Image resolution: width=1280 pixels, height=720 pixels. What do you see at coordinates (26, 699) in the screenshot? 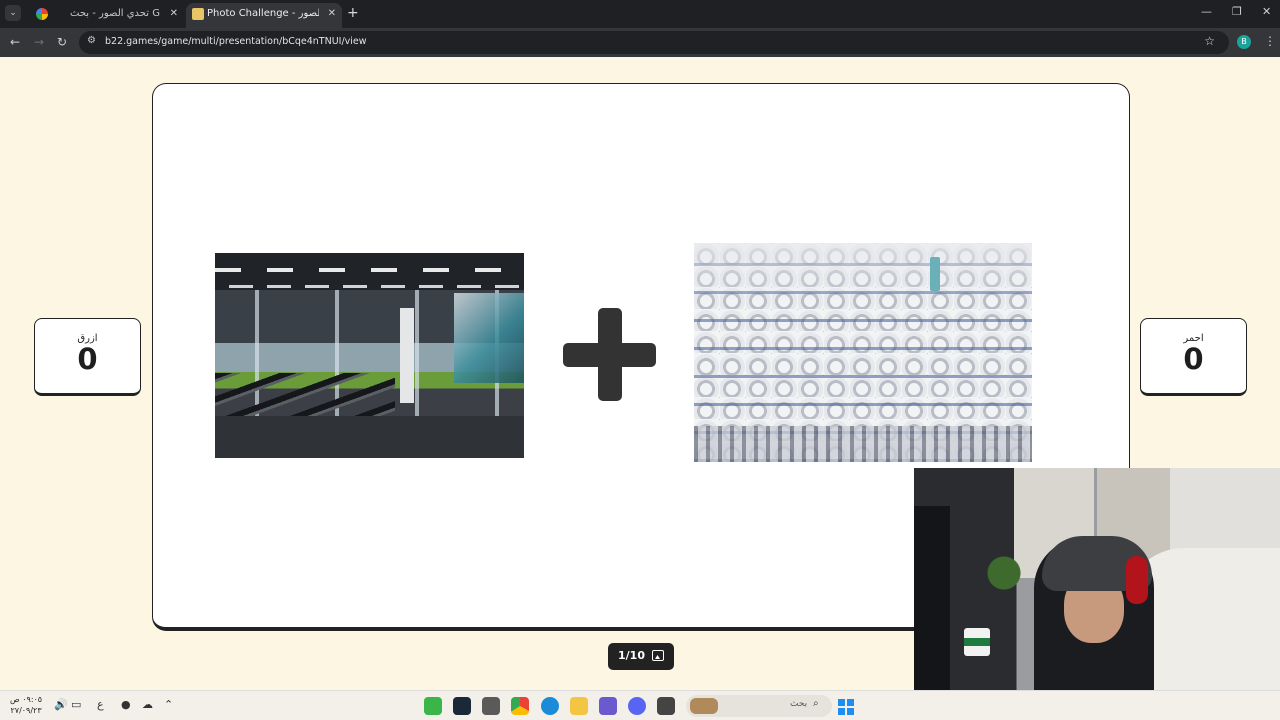
I see `clock-time: ٠٩:٠٥ ص` at bounding box center [26, 699].